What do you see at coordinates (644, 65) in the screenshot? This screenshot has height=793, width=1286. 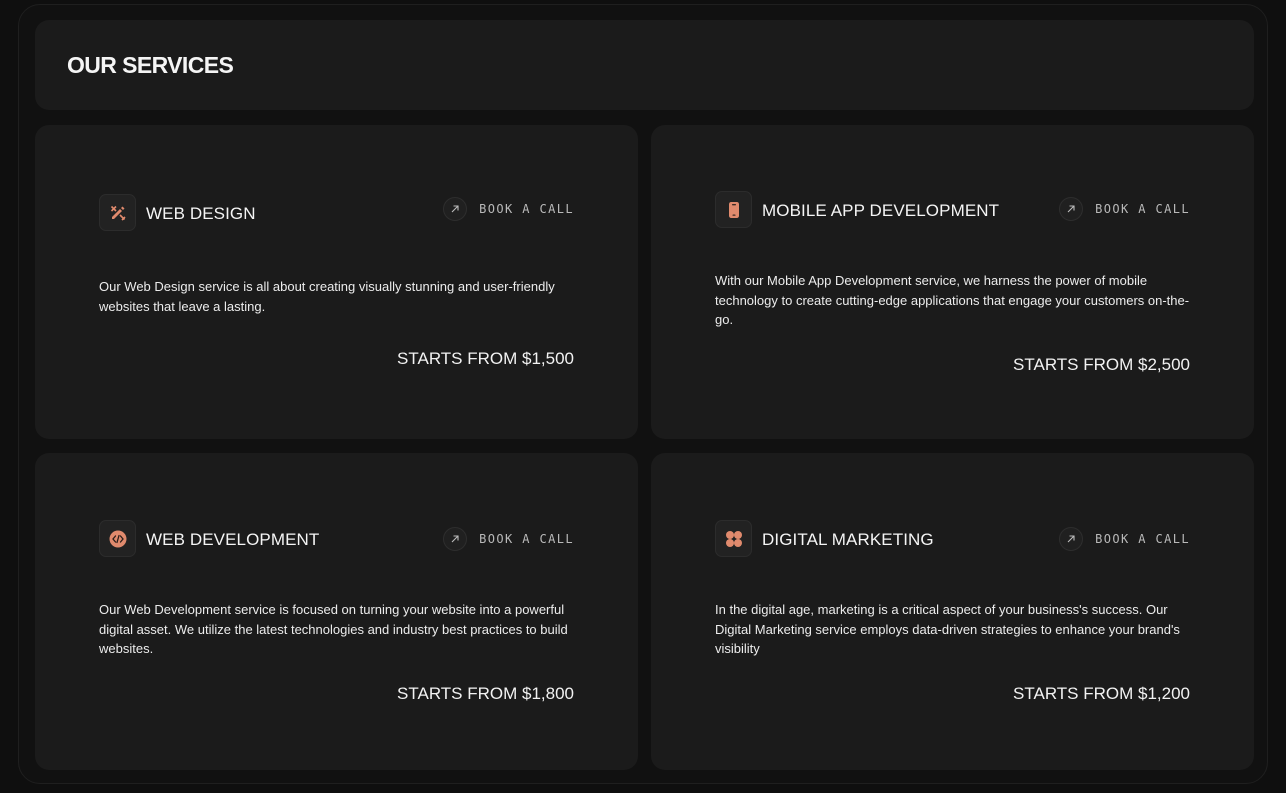 I see `services-header: OUR SERVICES` at bounding box center [644, 65].